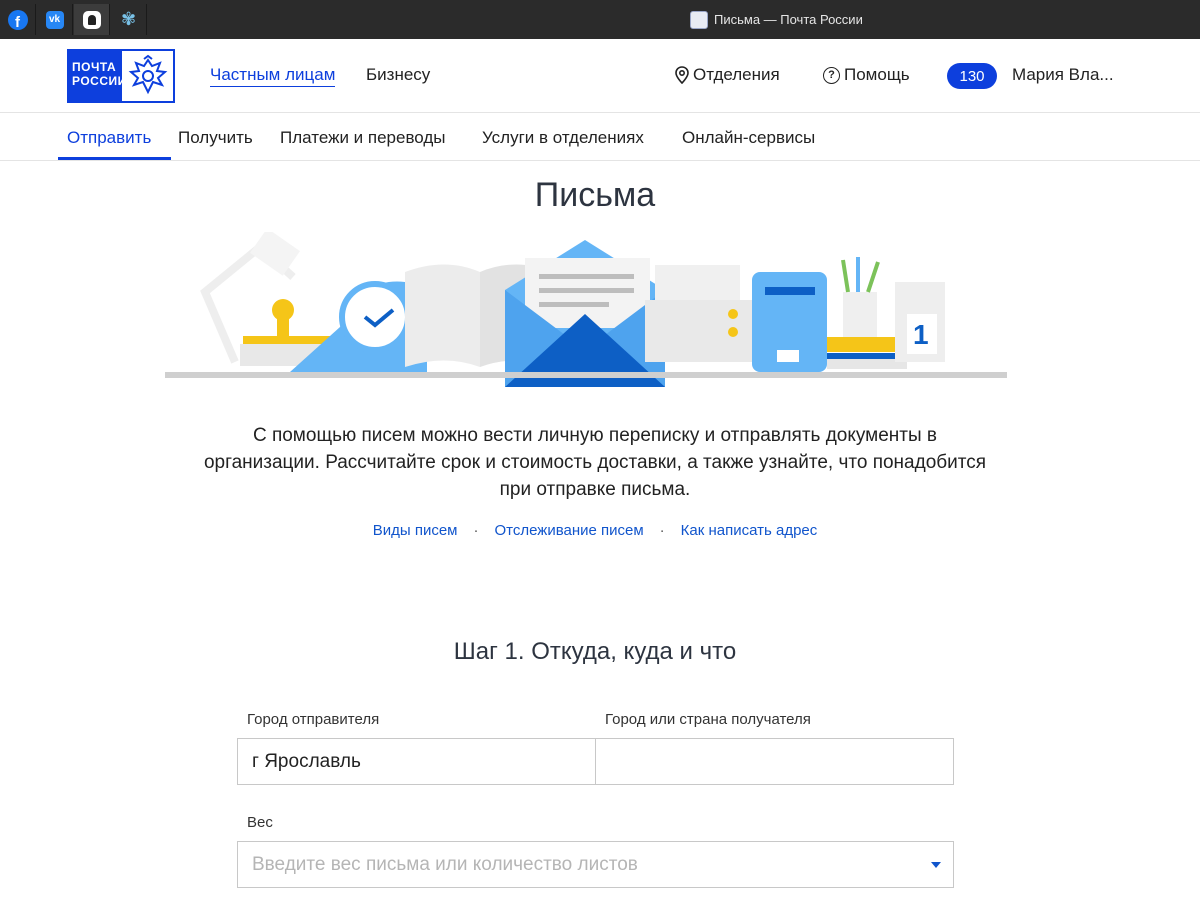 Image resolution: width=1200 pixels, height=922 pixels. What do you see at coordinates (972, 76) in the screenshot?
I see `notifications-badge: 130` at bounding box center [972, 76].